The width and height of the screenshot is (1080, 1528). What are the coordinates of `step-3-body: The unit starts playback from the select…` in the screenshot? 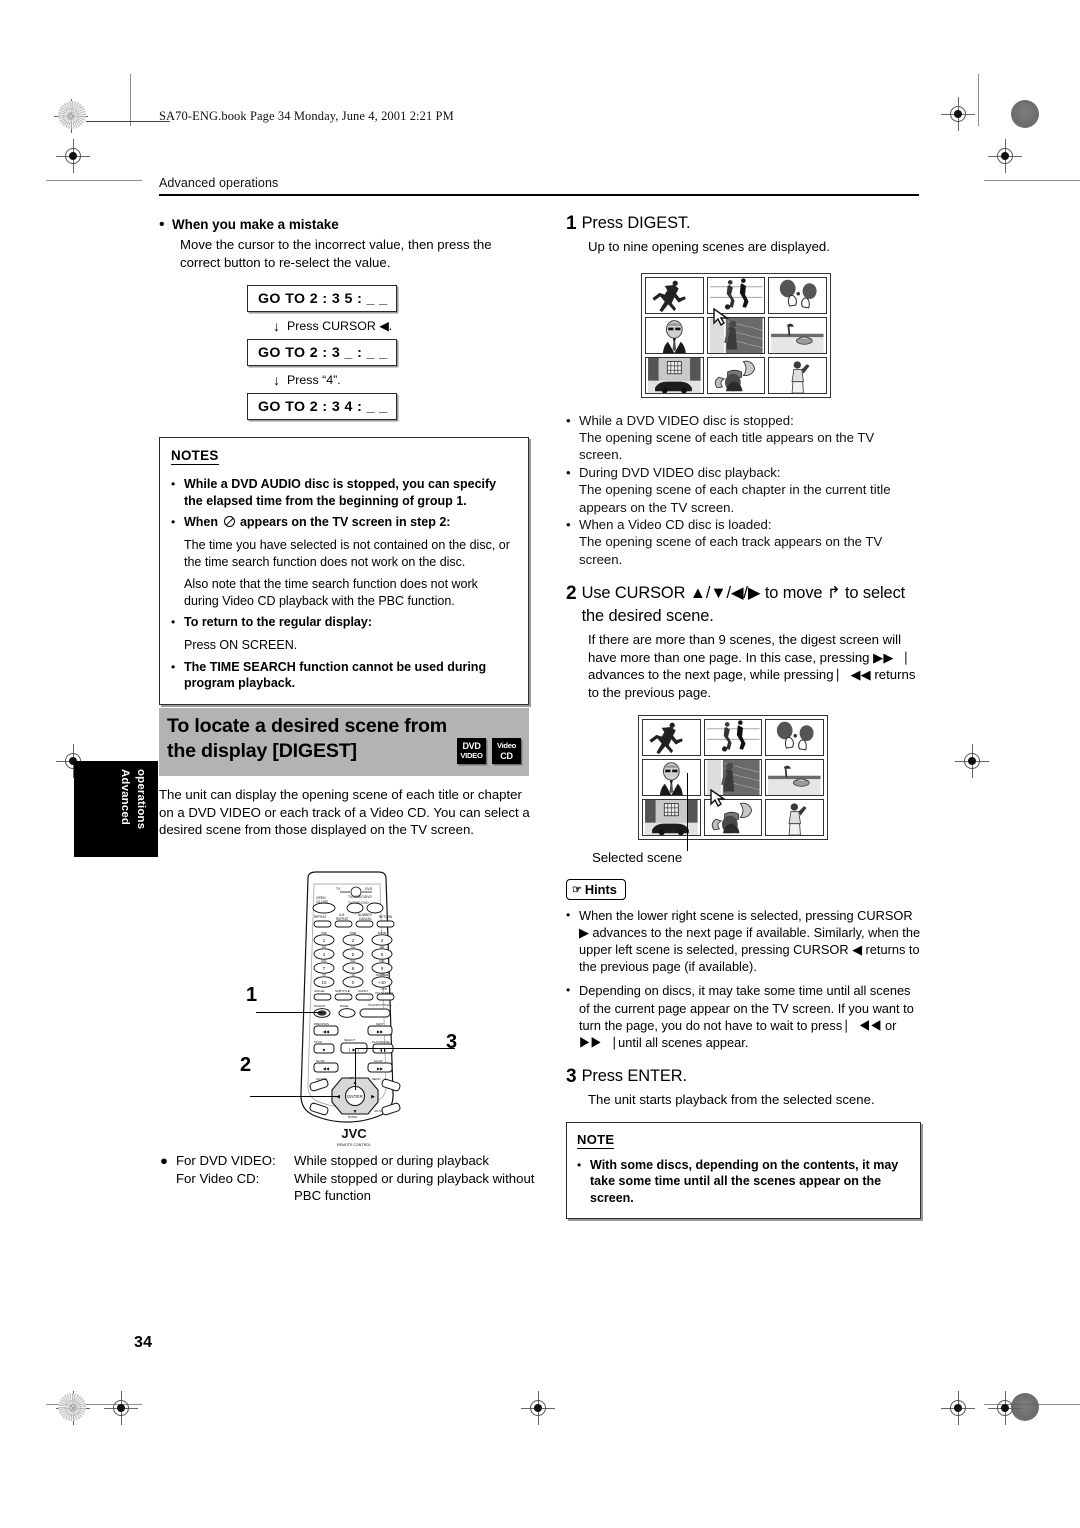 It's located at (731, 1100).